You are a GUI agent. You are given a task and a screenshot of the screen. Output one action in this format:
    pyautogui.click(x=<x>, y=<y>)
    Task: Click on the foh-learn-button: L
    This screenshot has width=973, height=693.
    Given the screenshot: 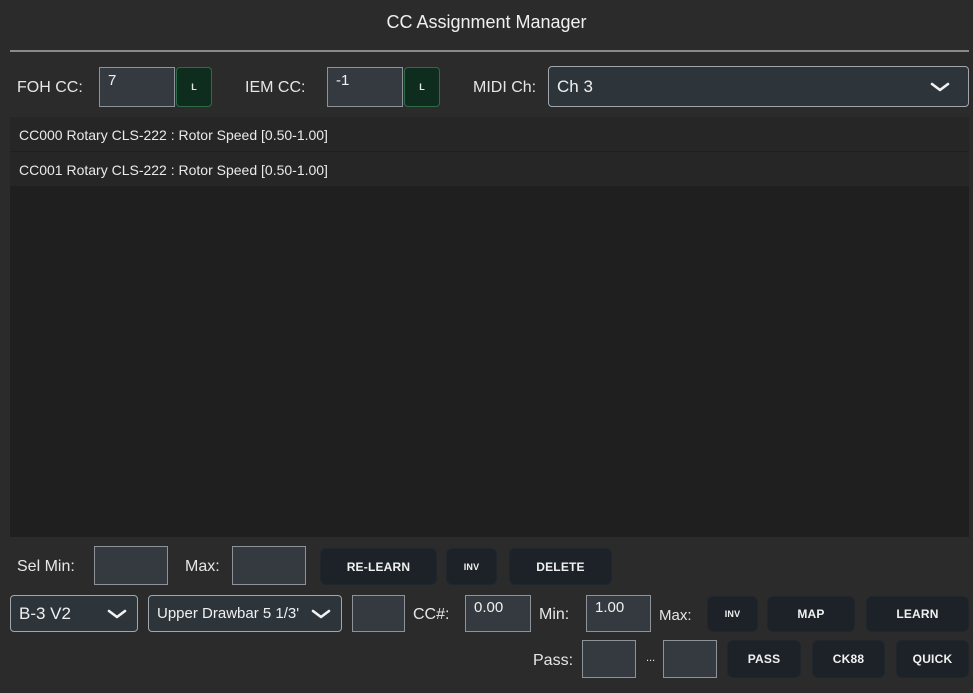 What is the action you would take?
    pyautogui.click(x=194, y=87)
    